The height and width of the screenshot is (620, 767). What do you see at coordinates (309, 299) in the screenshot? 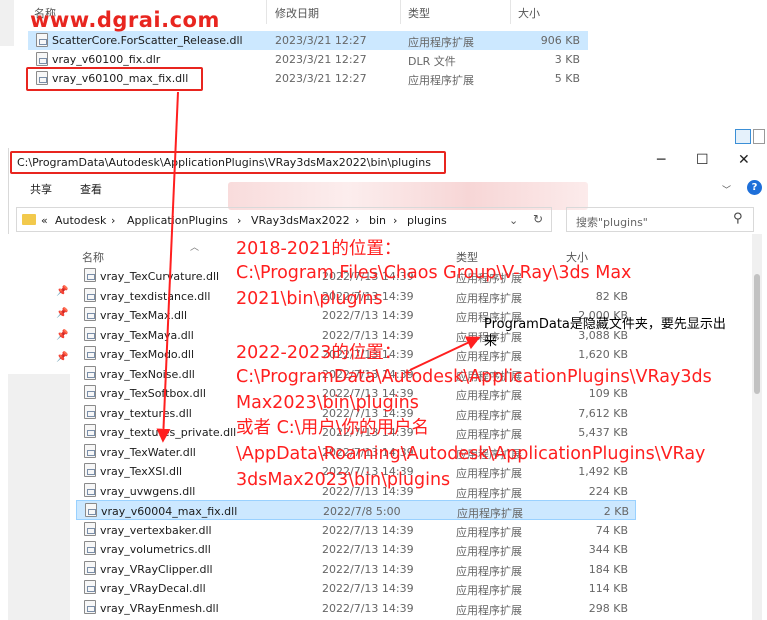
I see `location-2018-path-line2: 2021\bin\plugins` at bounding box center [309, 299].